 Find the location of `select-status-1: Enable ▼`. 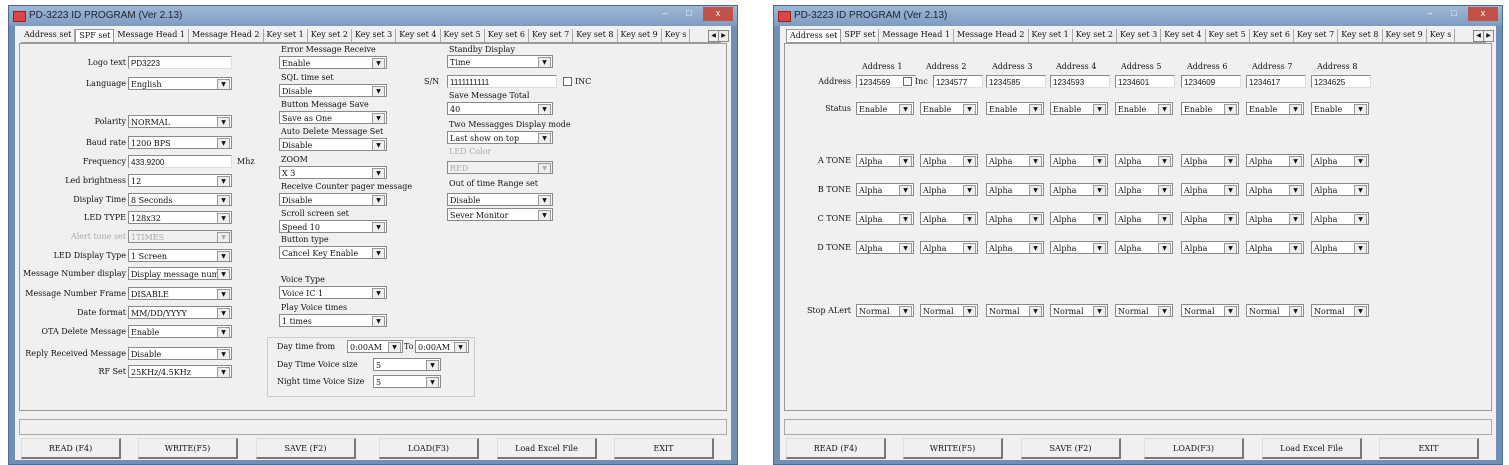

select-status-1: Enable ▼ is located at coordinates (885, 108).